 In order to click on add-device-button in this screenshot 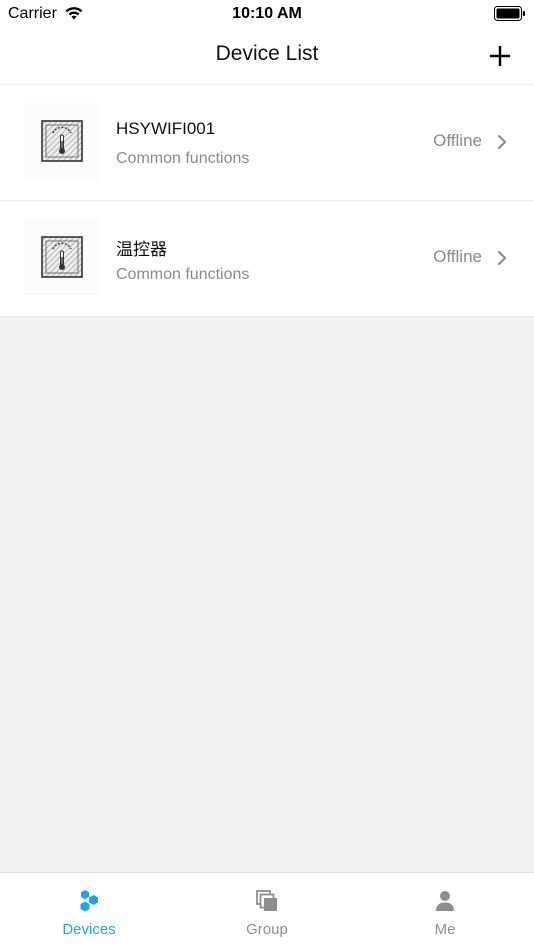, I will do `click(500, 56)`.